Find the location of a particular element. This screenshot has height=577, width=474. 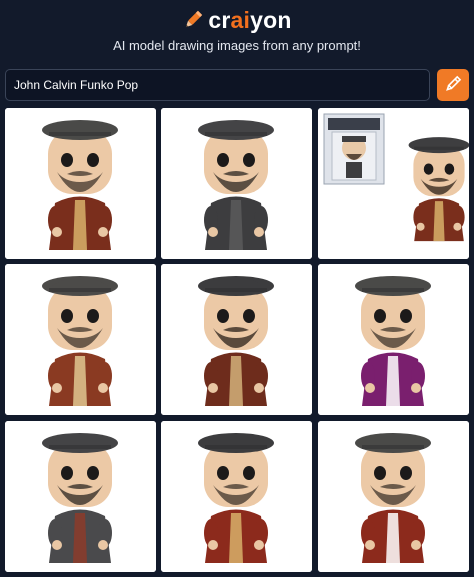

draw-button is located at coordinates (453, 85).